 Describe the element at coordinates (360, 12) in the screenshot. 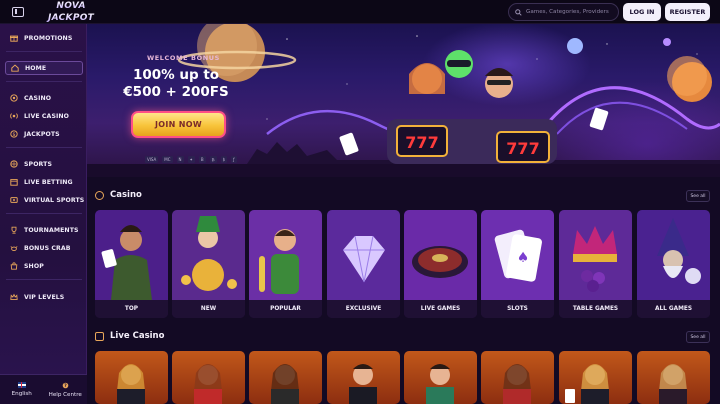

I see `top-bar: NOVA JACKPOT LOG IN REGISTER` at that location.